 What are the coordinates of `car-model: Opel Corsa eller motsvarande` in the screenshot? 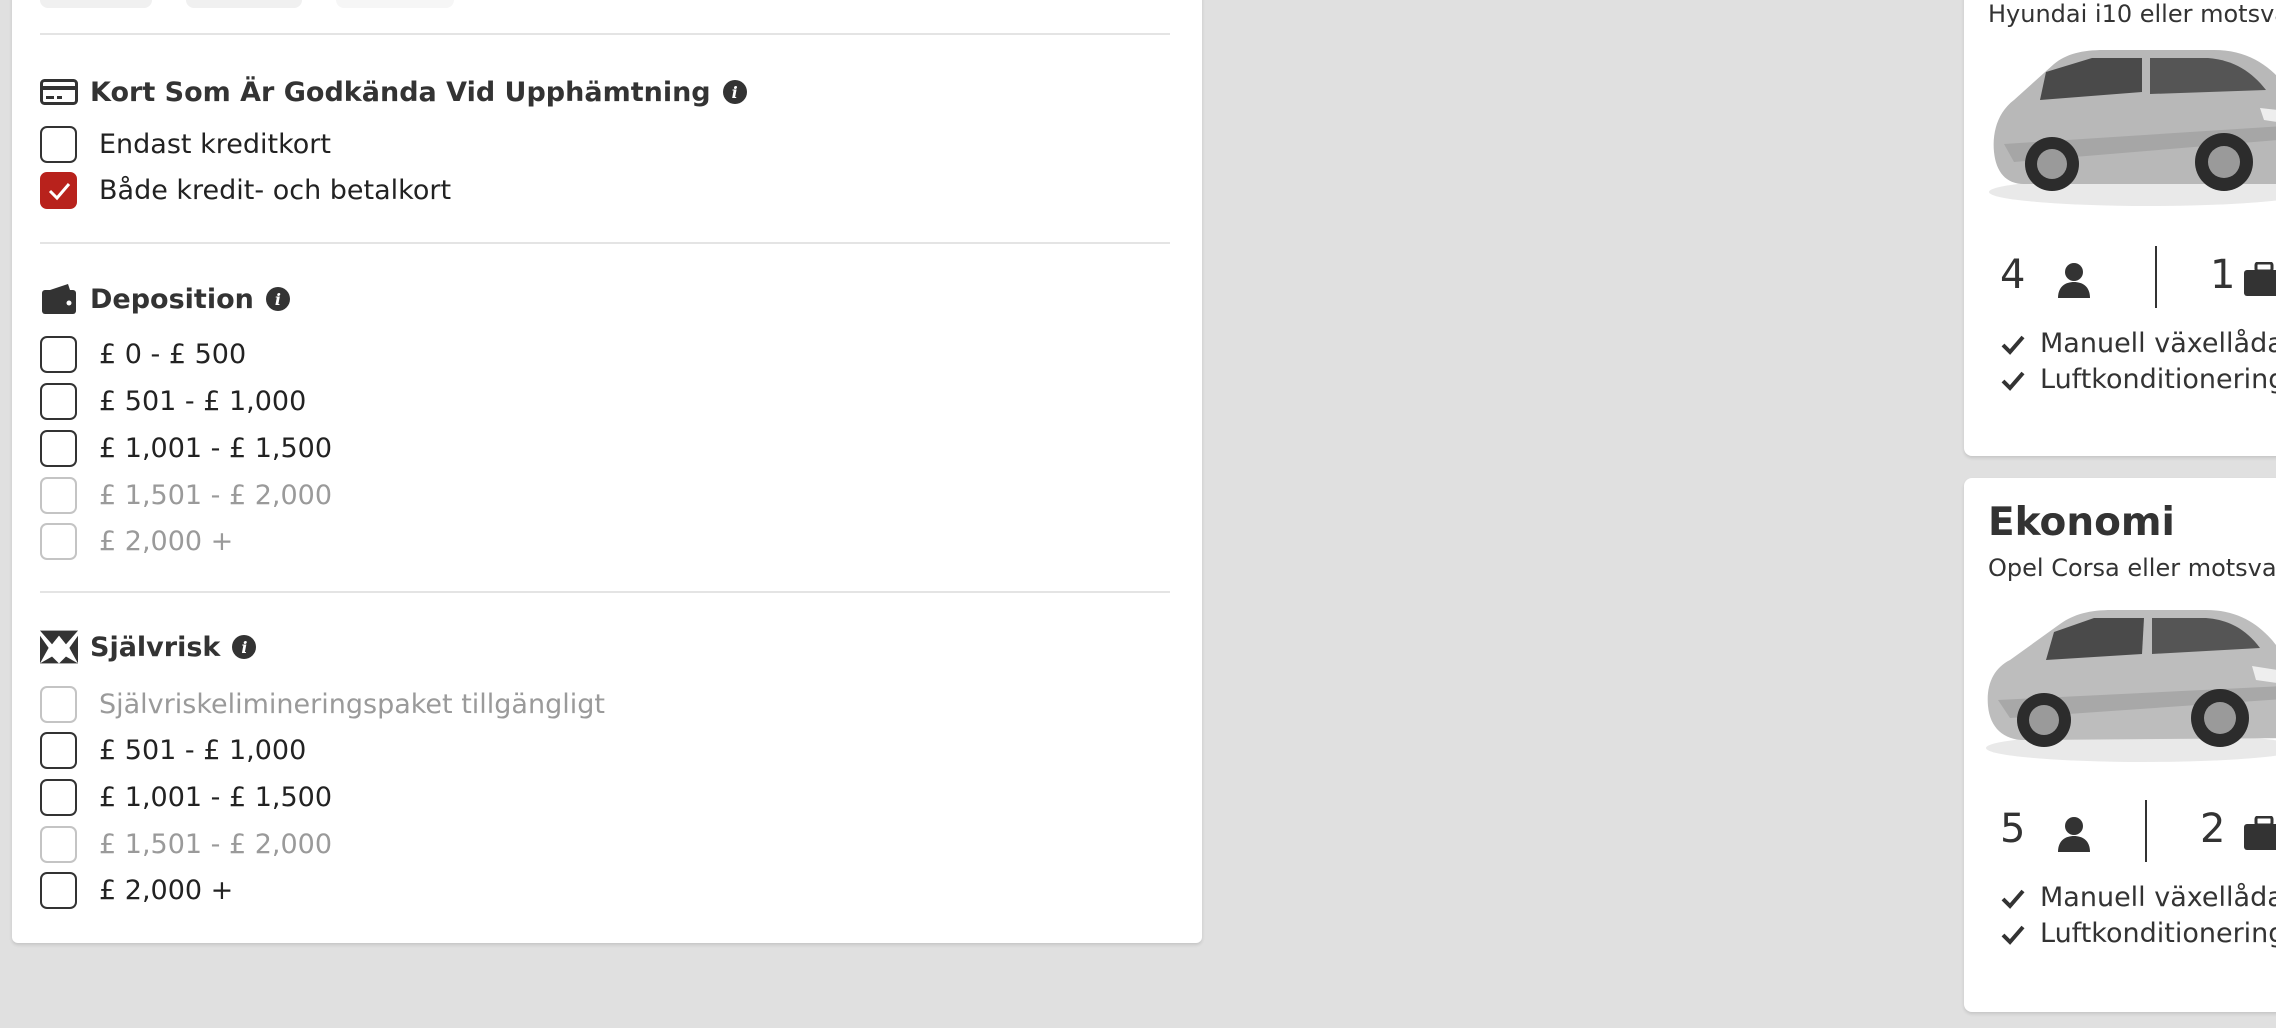 It's located at (2132, 568).